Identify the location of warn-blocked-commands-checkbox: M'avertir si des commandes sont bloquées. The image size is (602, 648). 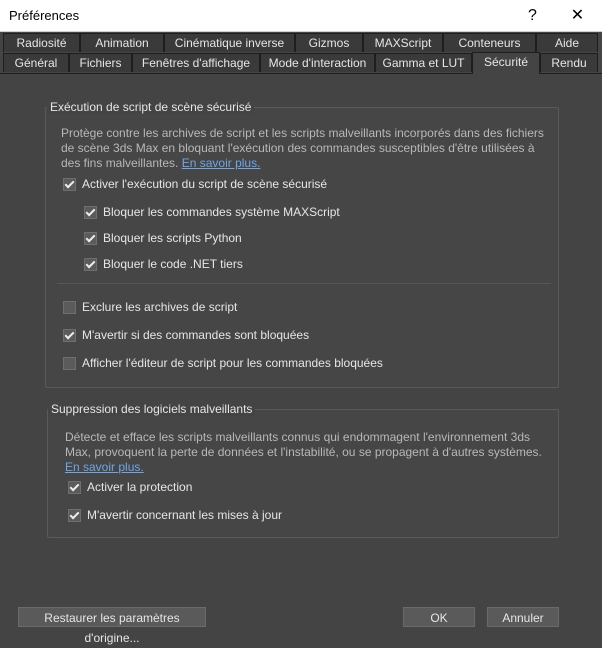
(186, 335).